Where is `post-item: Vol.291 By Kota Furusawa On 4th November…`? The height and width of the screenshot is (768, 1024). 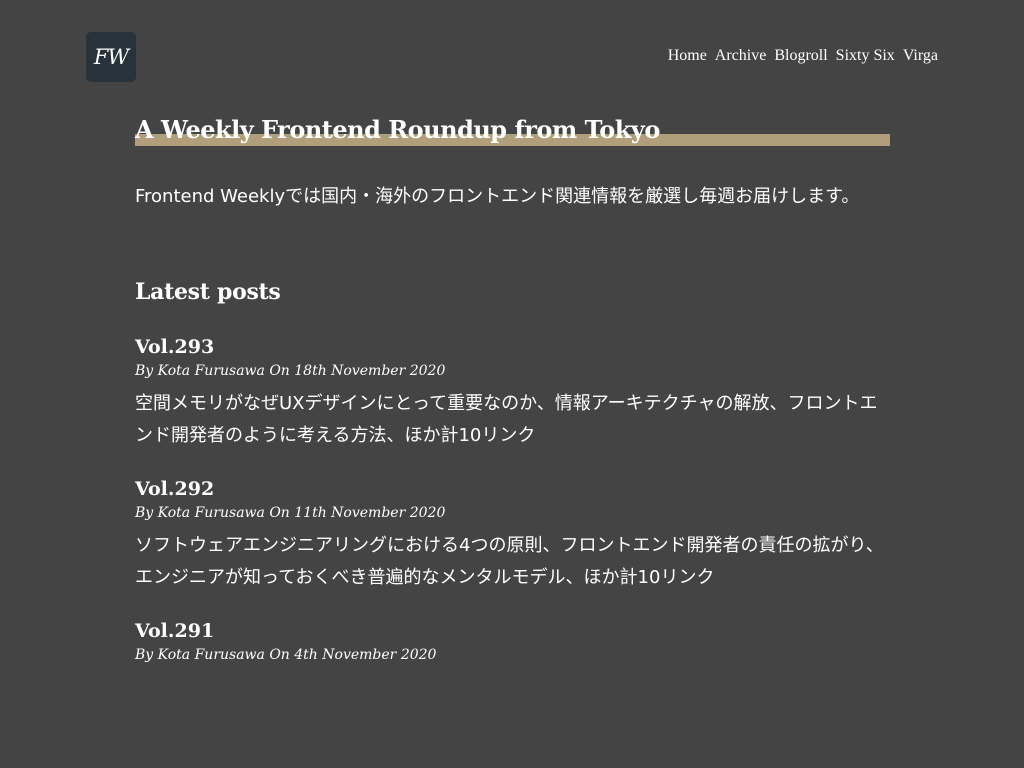
post-item: Vol.291 By Kota Furusawa On 4th November… is located at coordinates (512, 642).